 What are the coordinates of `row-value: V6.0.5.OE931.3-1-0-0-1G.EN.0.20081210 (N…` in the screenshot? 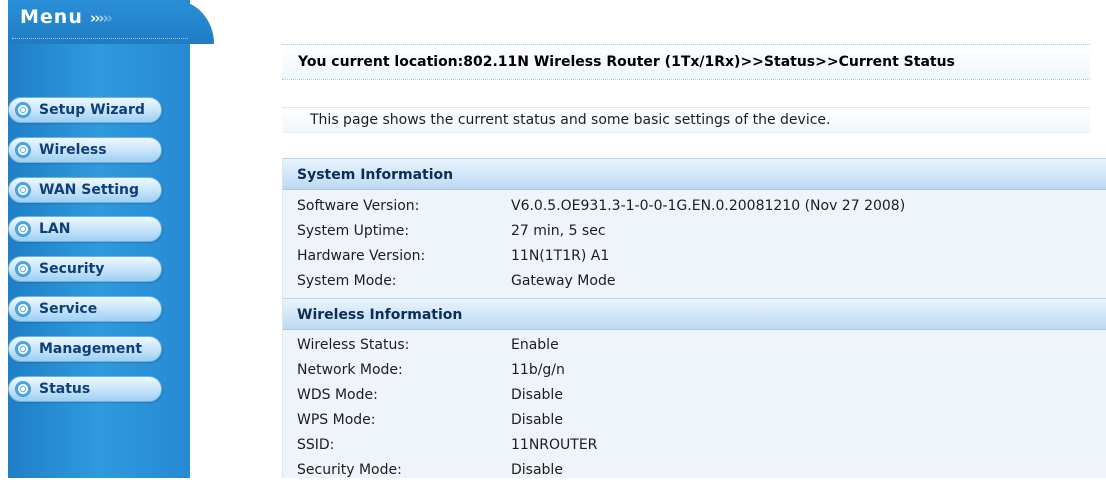 It's located at (708, 206).